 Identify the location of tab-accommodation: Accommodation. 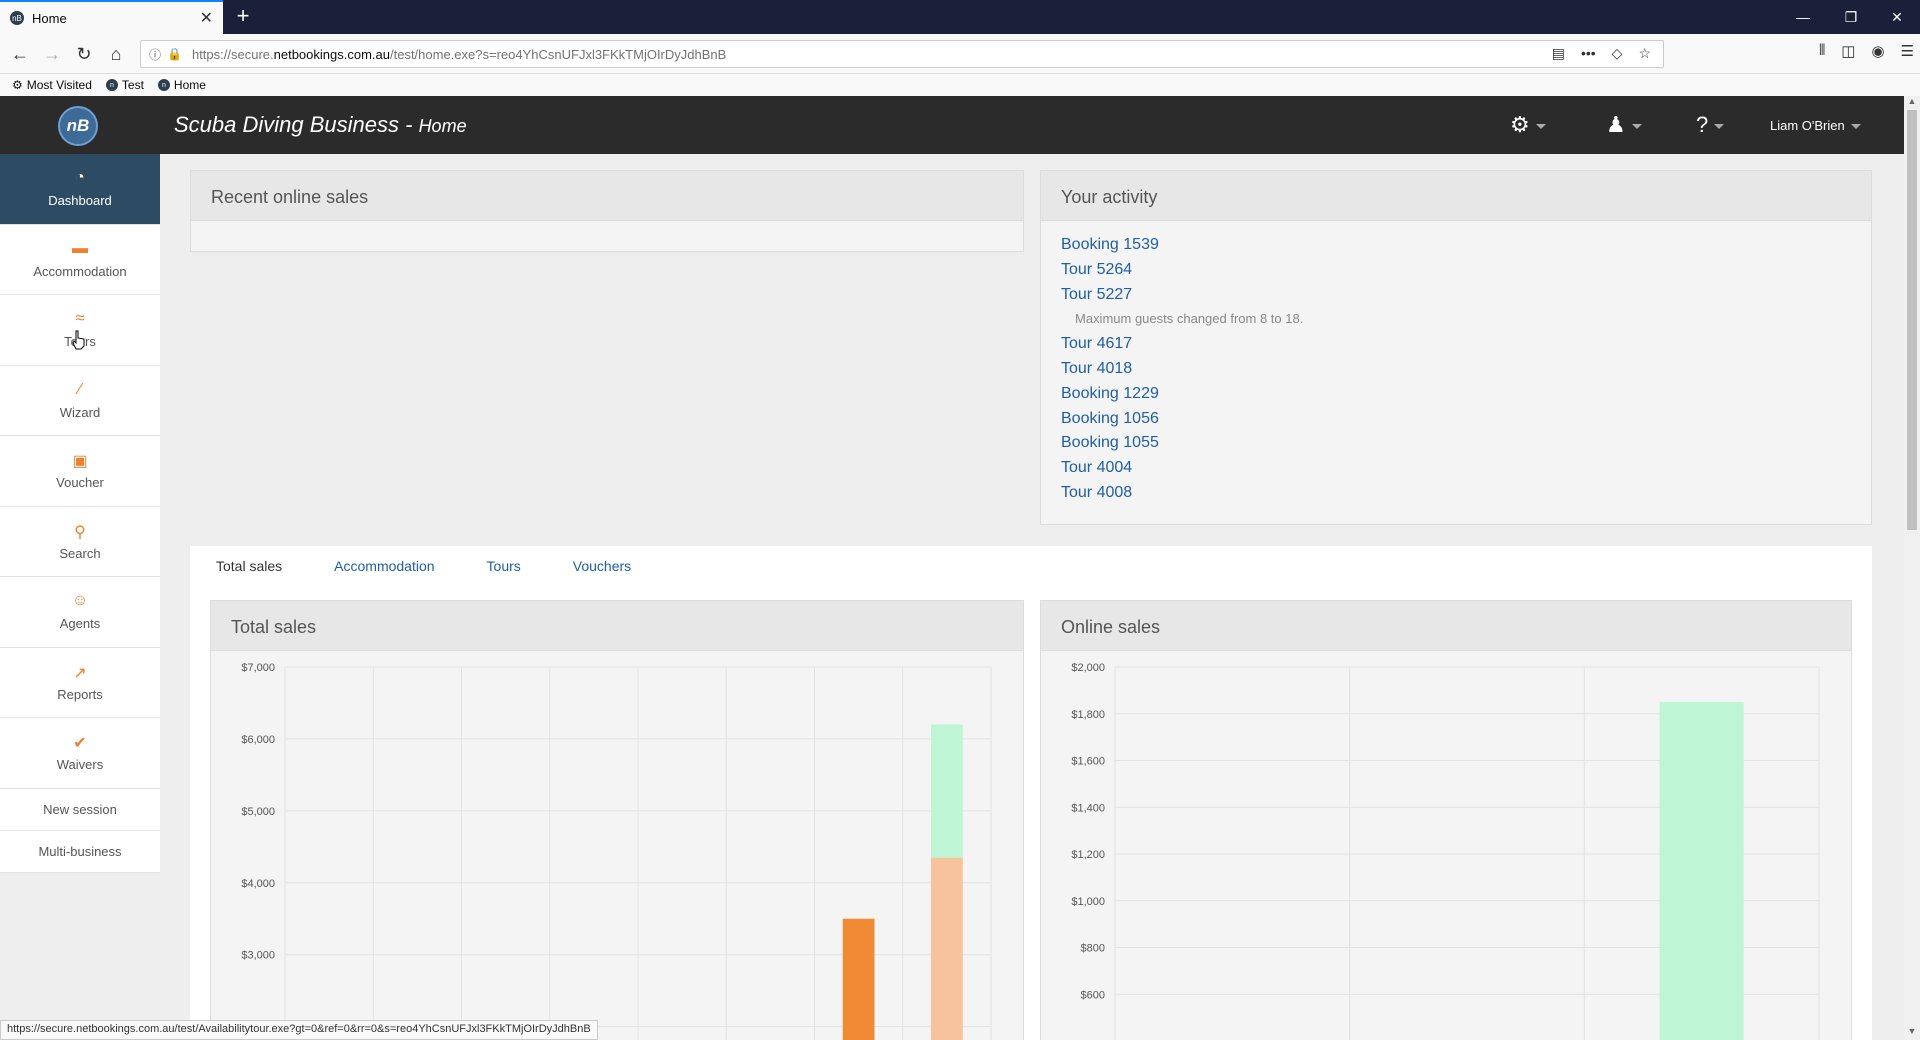
(384, 566).